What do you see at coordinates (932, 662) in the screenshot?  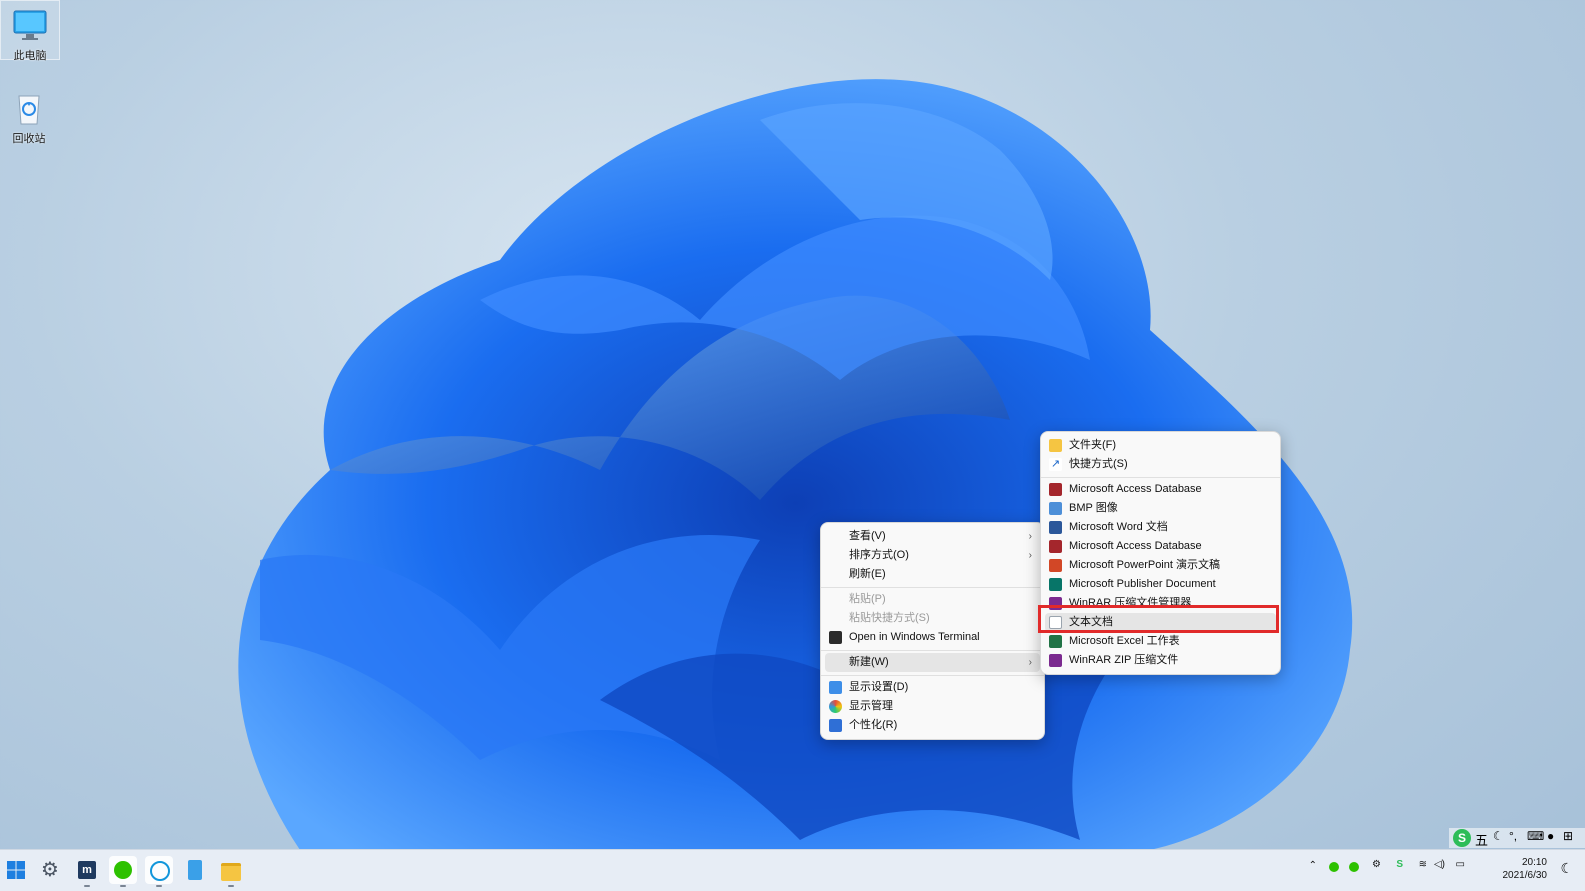 I see `menu-item-new: 新建(W) ›` at bounding box center [932, 662].